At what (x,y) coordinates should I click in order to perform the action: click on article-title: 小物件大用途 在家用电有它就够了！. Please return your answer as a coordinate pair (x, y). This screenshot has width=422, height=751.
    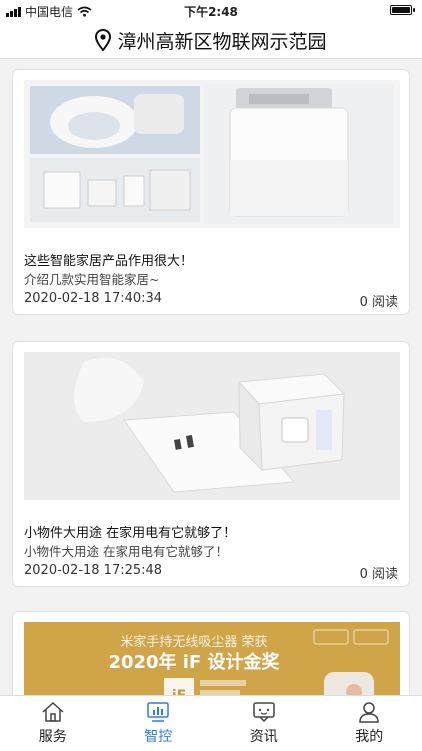
    Looking at the image, I should click on (130, 531).